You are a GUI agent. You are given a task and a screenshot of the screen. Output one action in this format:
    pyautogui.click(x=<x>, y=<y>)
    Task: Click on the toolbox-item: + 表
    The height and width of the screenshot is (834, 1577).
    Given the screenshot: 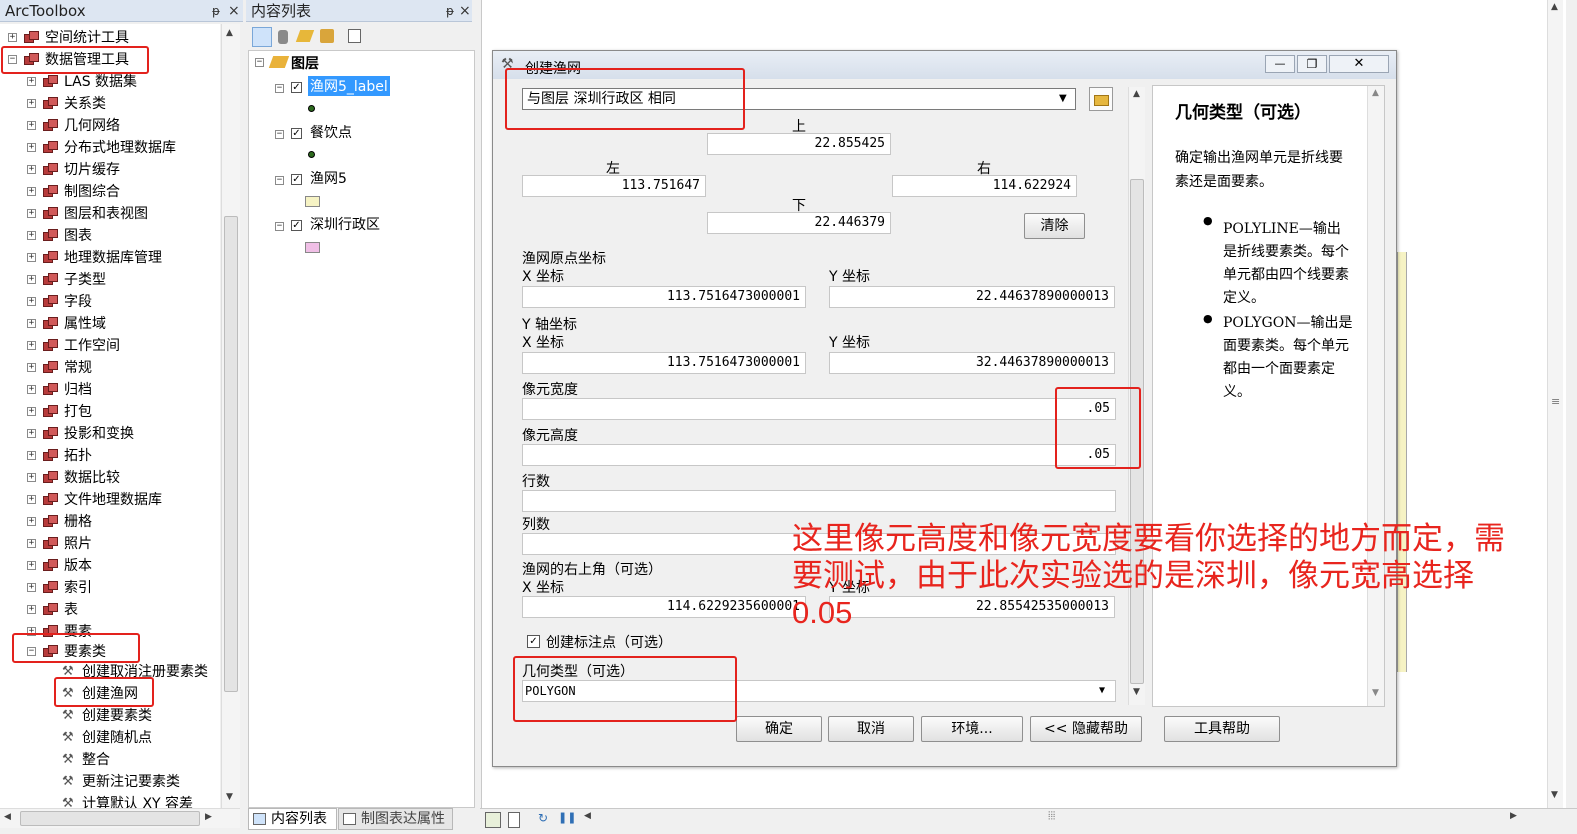 What is the action you would take?
    pyautogui.click(x=110, y=610)
    